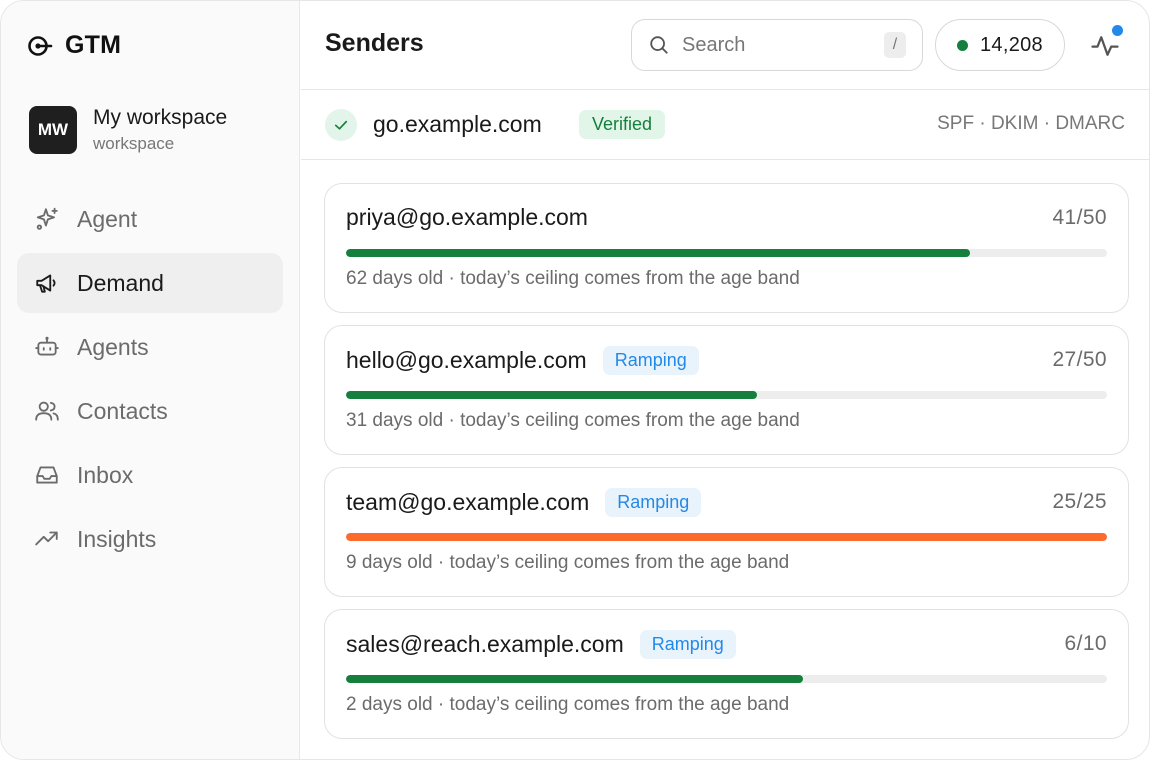 The width and height of the screenshot is (1150, 760). I want to click on sparkle-icon, so click(47, 219).